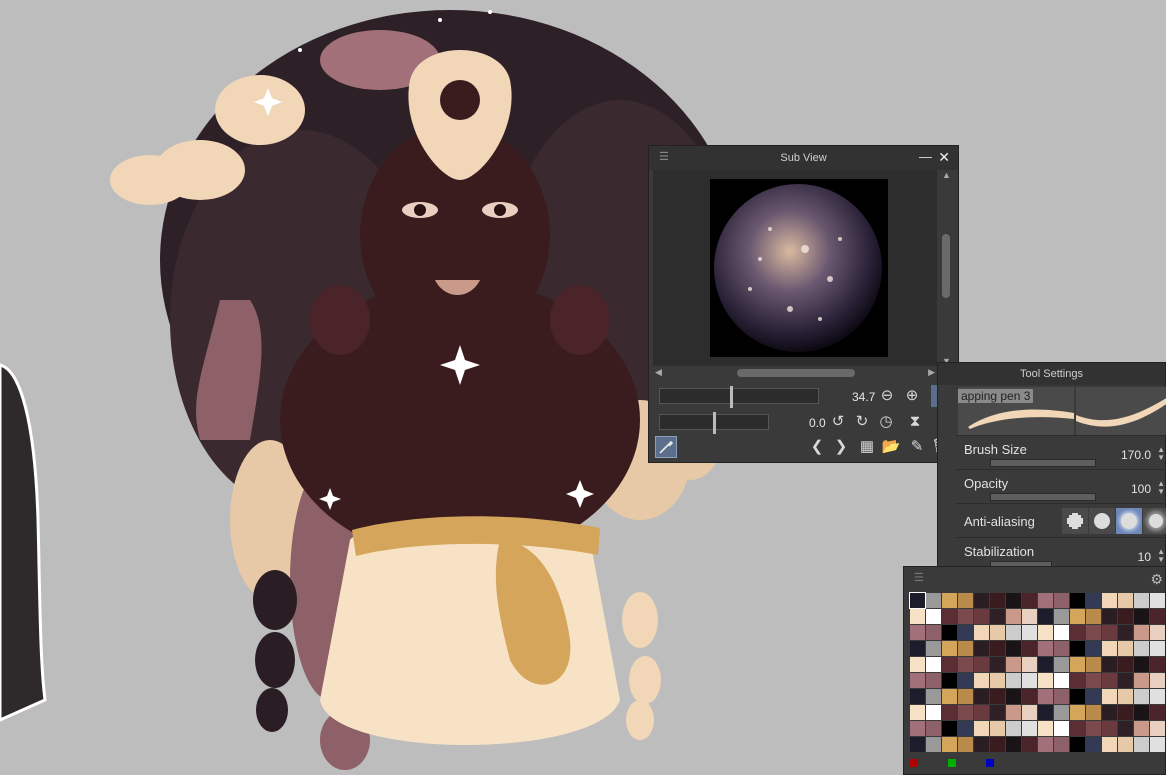 The height and width of the screenshot is (775, 1166). What do you see at coordinates (946, 175) in the screenshot?
I see `scroll-up-icon: ▲` at bounding box center [946, 175].